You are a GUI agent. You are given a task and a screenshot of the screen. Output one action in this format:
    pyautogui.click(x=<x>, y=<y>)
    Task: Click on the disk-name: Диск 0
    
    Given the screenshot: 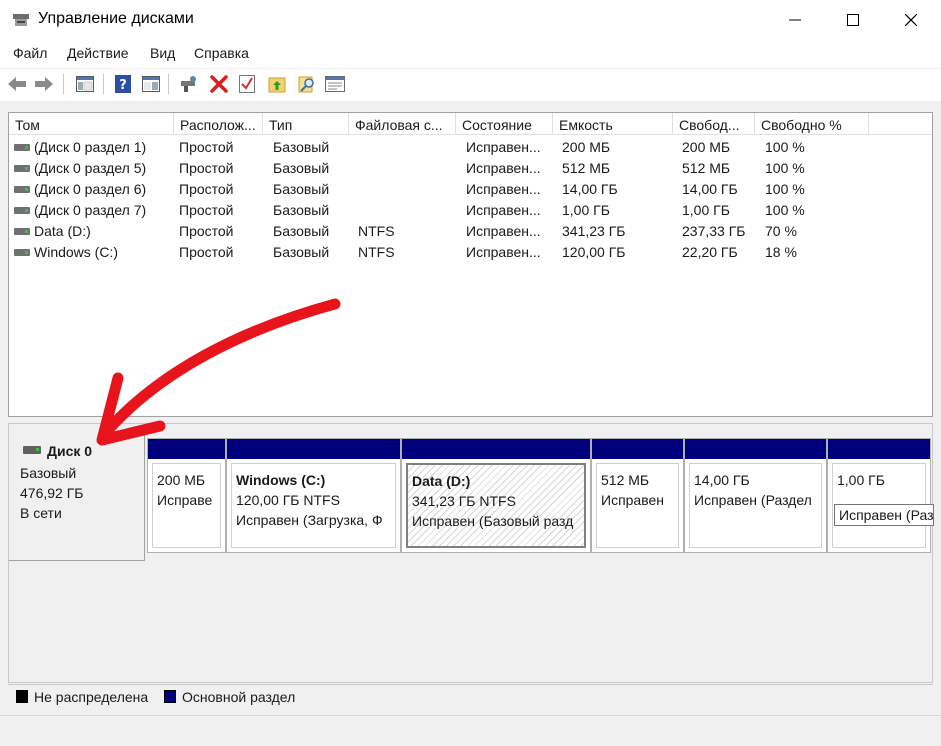 What is the action you would take?
    pyautogui.click(x=70, y=451)
    